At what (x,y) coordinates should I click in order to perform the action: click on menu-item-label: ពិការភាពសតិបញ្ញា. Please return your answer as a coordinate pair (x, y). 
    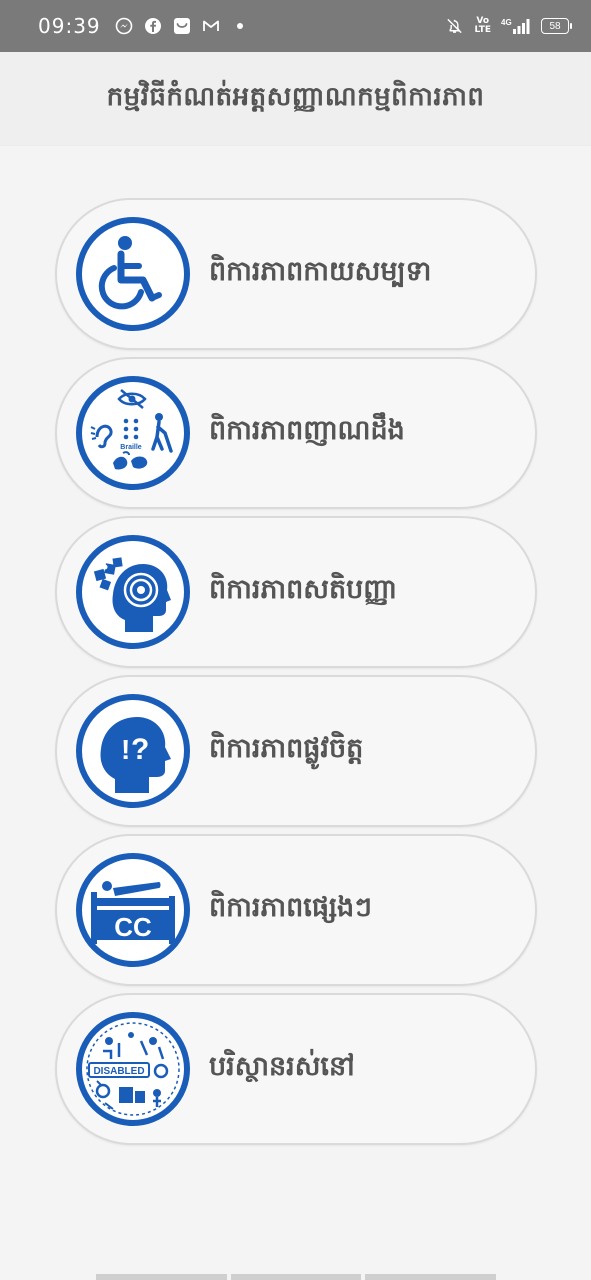
    Looking at the image, I should click on (303, 589).